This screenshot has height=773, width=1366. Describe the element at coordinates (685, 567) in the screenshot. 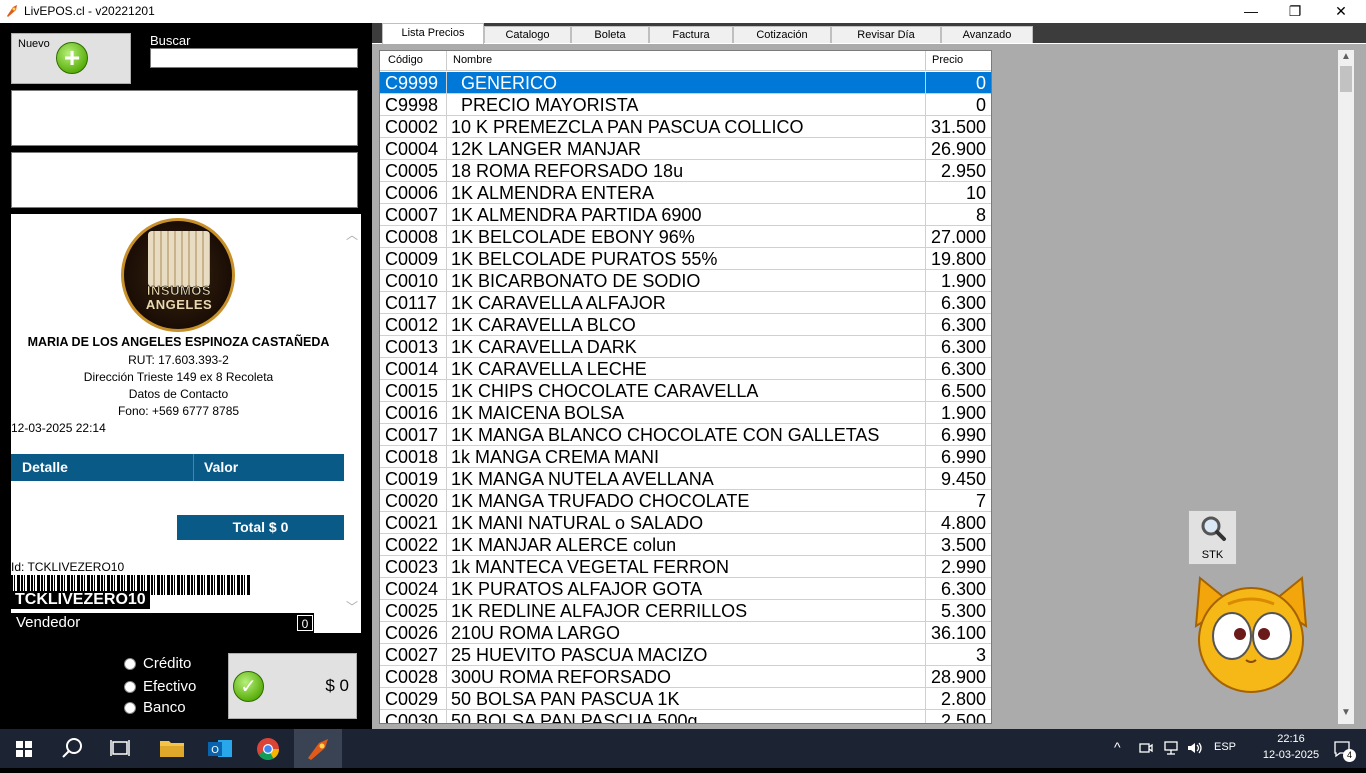

I see `table-row: C0023 1k MANTECA VEGETAL FERRON 2.990` at that location.